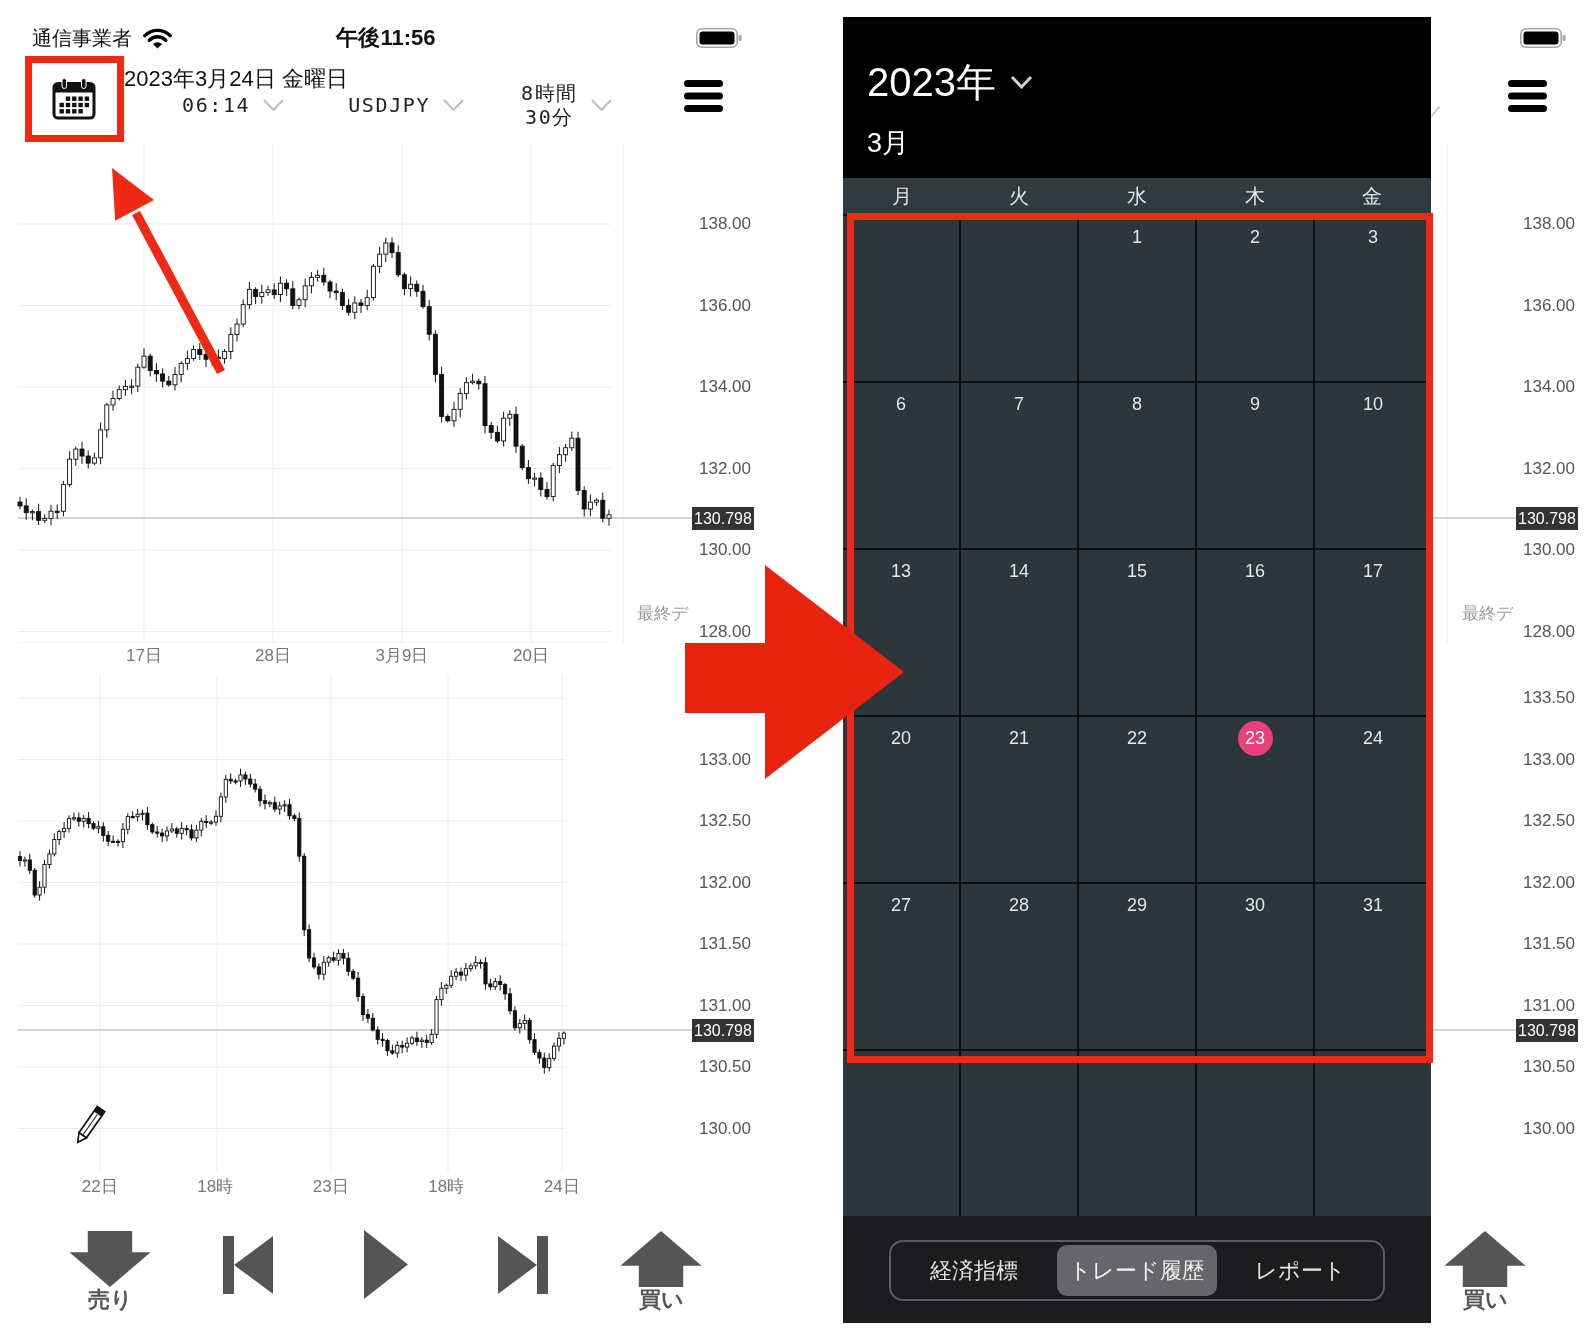 The image size is (1596, 1344). Describe the element at coordinates (1435, 111) in the screenshot. I see `chevron-icon` at that location.